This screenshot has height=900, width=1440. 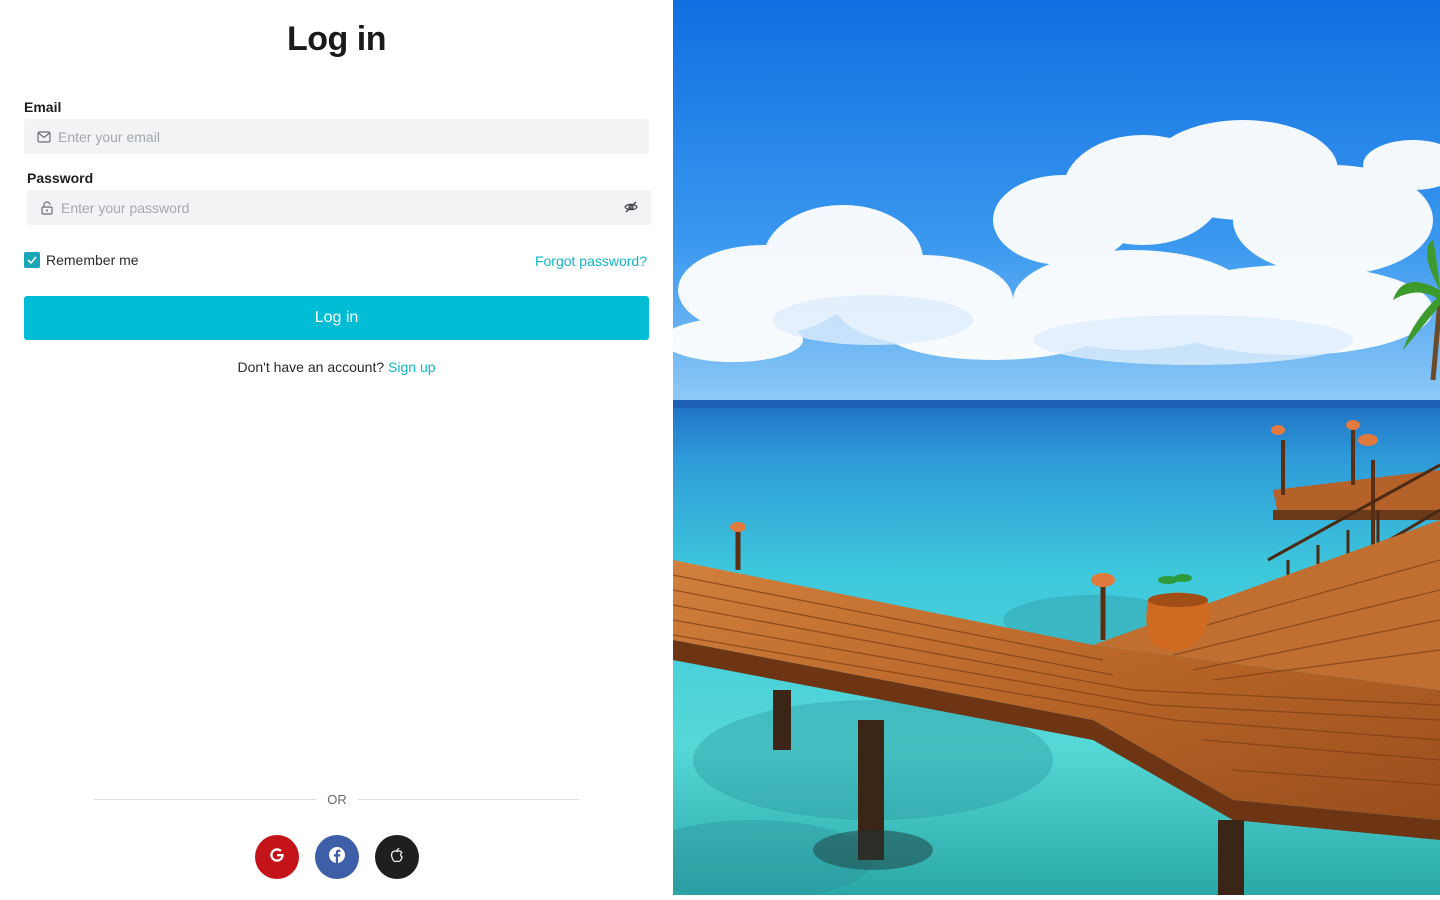 I want to click on page-title: Log in, so click(x=336, y=39).